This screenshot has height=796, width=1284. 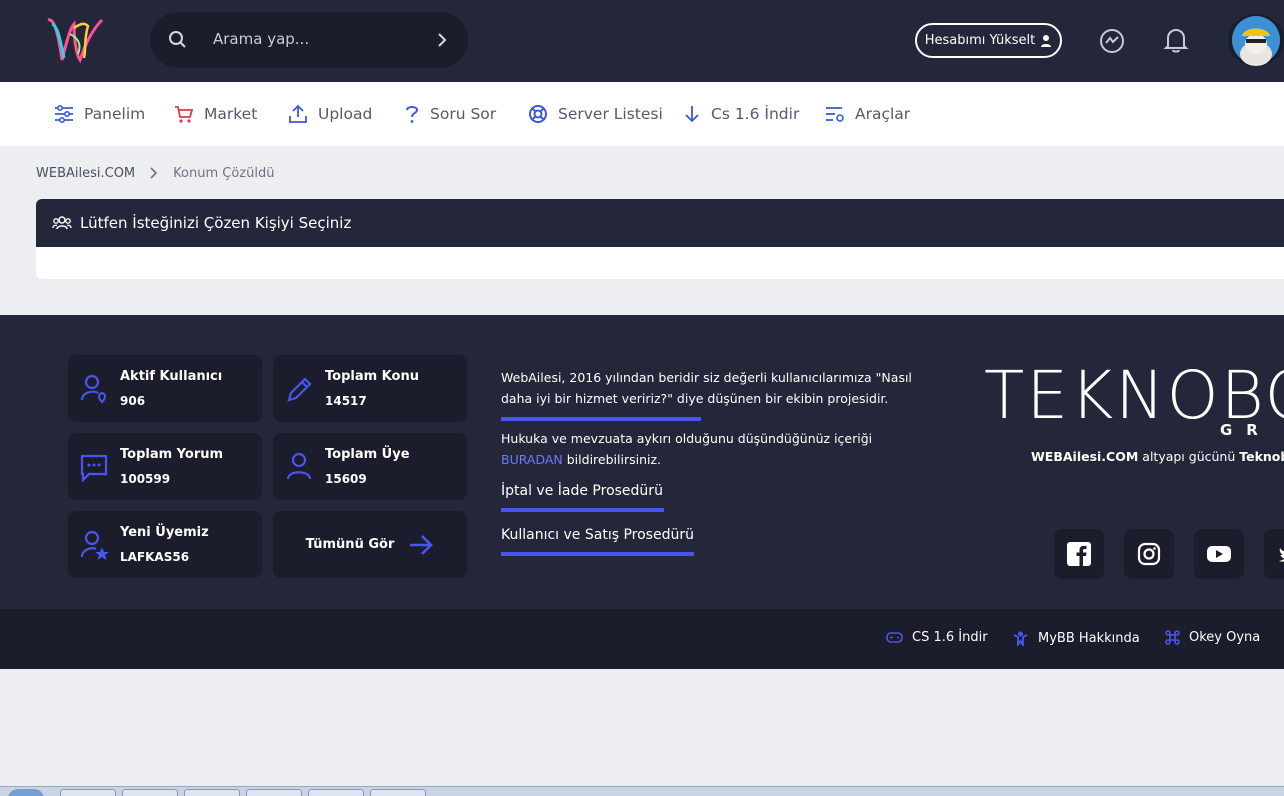 What do you see at coordinates (346, 479) in the screenshot?
I see `stat-value: 15609` at bounding box center [346, 479].